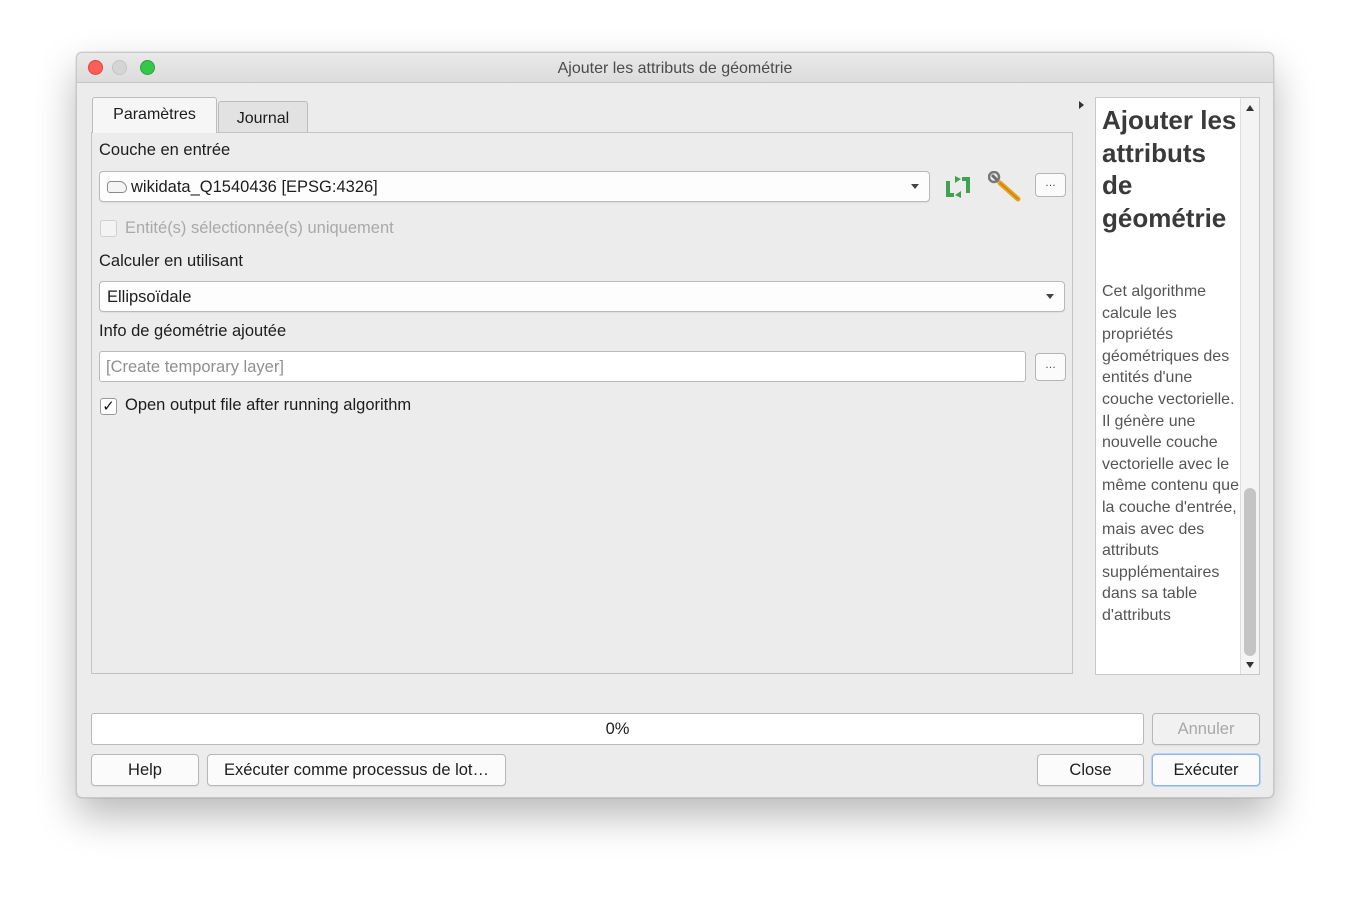 This screenshot has height=900, width=1350. Describe the element at coordinates (1081, 105) in the screenshot. I see `splitter-toggle-icon` at that location.